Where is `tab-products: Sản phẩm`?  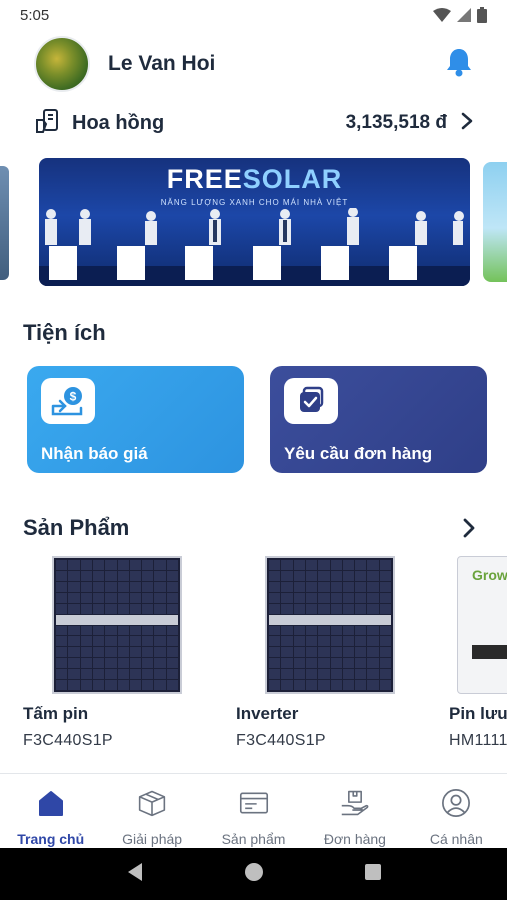 tab-products: Sản phẩm is located at coordinates (253, 811).